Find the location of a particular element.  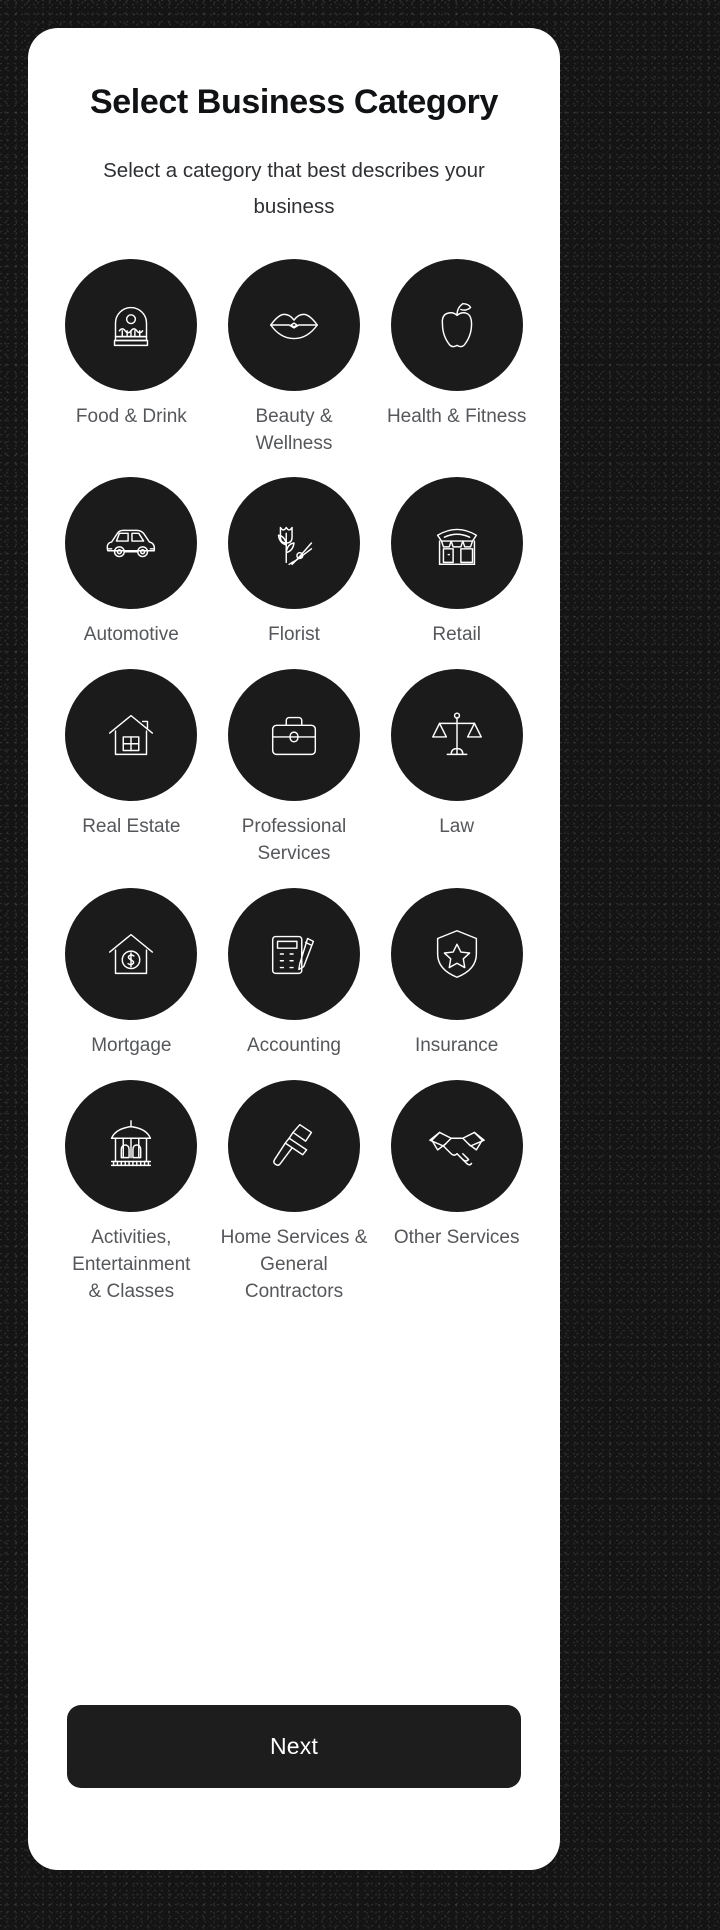

apple-icon is located at coordinates (456, 324).